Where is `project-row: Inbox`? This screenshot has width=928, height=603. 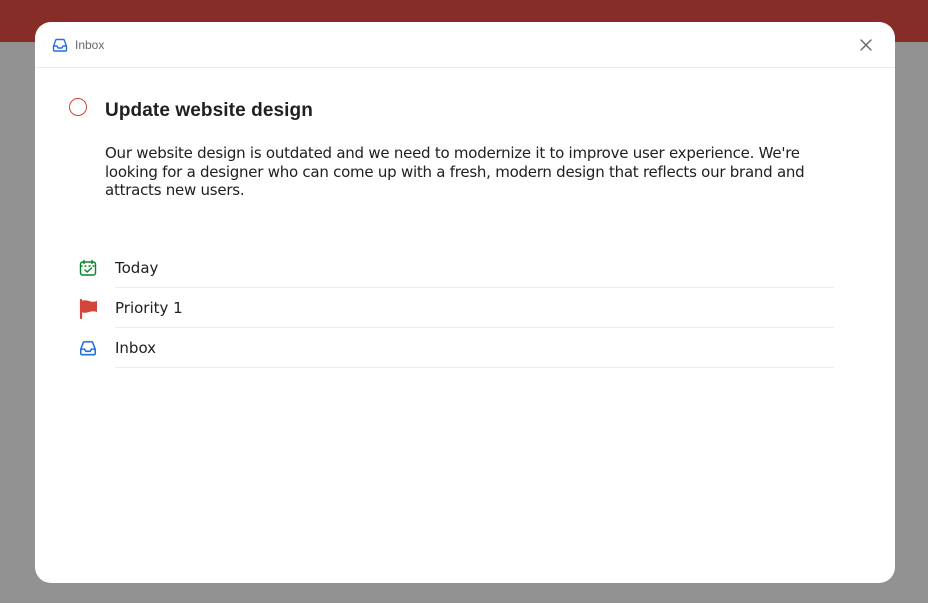 project-row: Inbox is located at coordinates (455, 348).